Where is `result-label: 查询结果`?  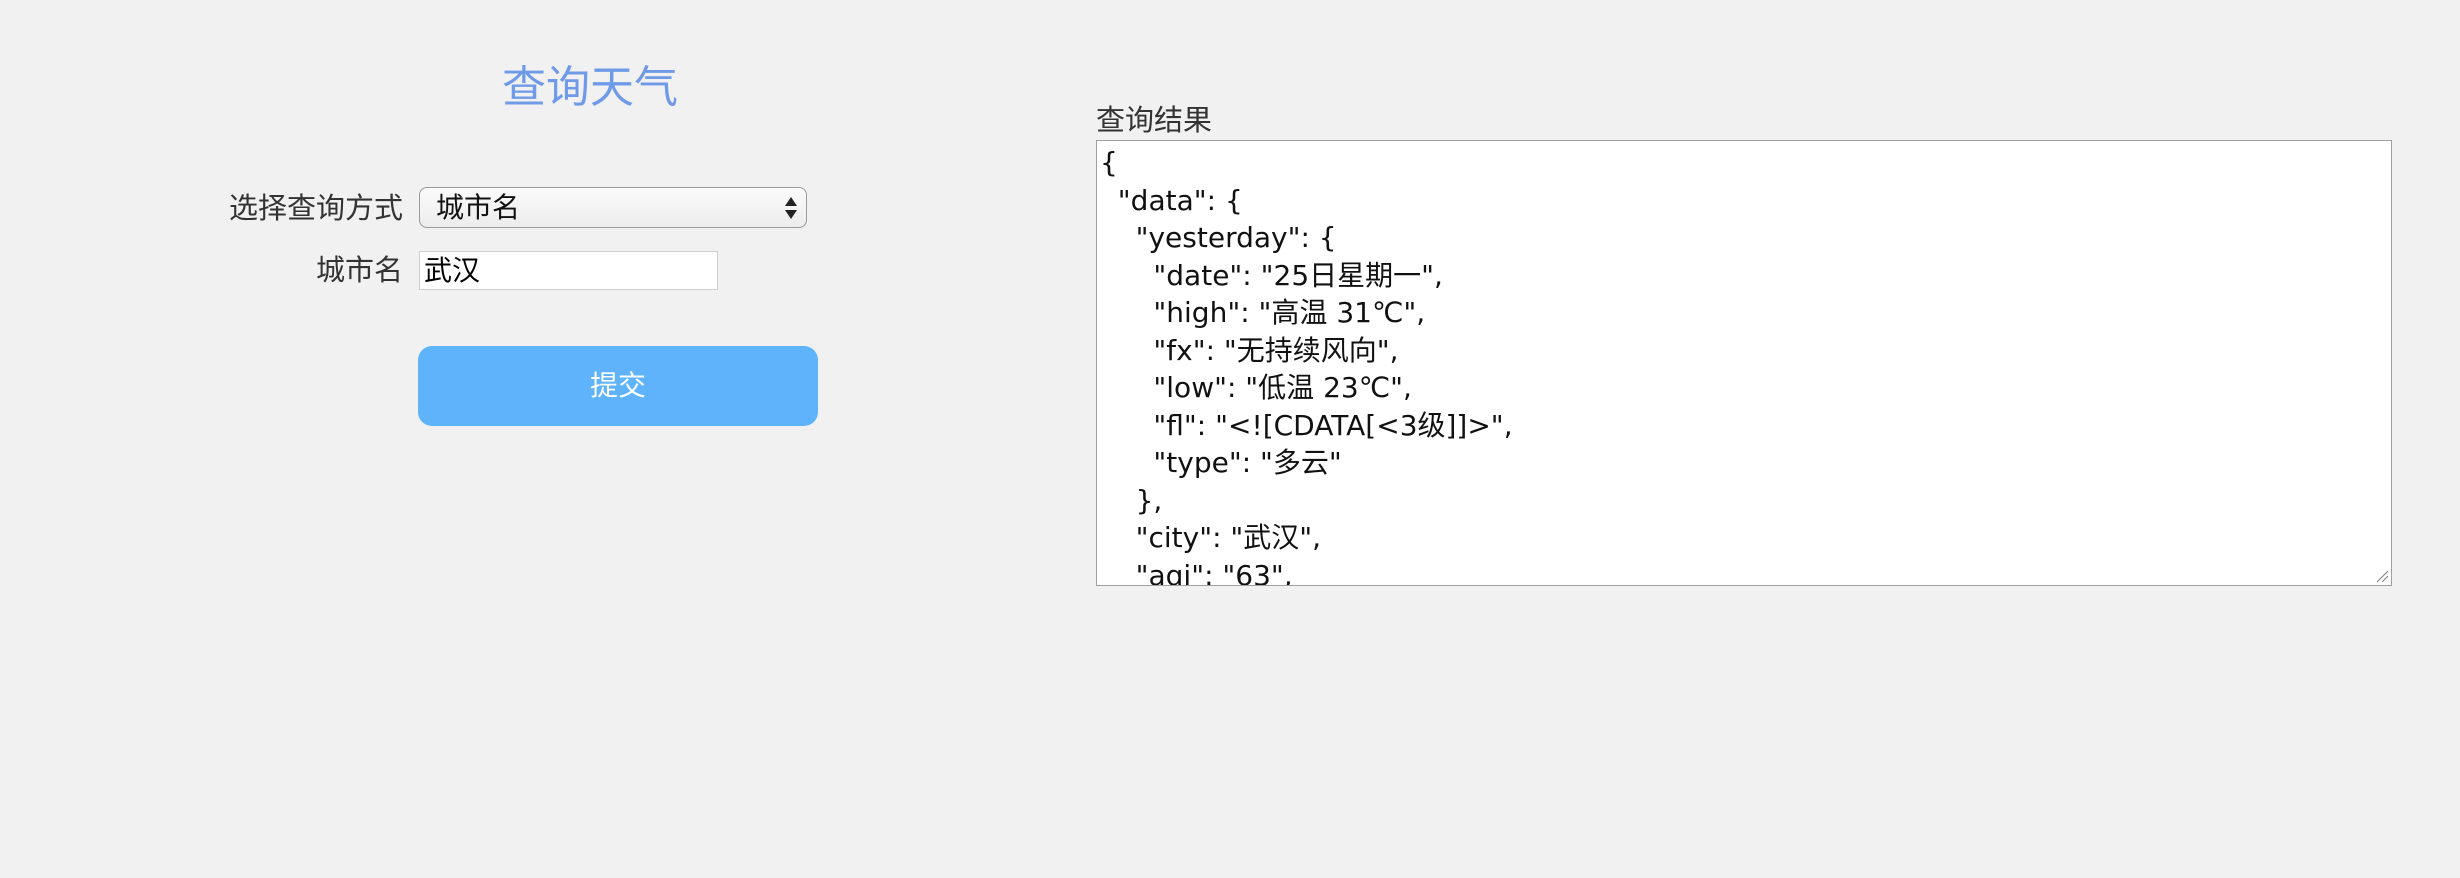
result-label: 查询结果 is located at coordinates (1154, 120).